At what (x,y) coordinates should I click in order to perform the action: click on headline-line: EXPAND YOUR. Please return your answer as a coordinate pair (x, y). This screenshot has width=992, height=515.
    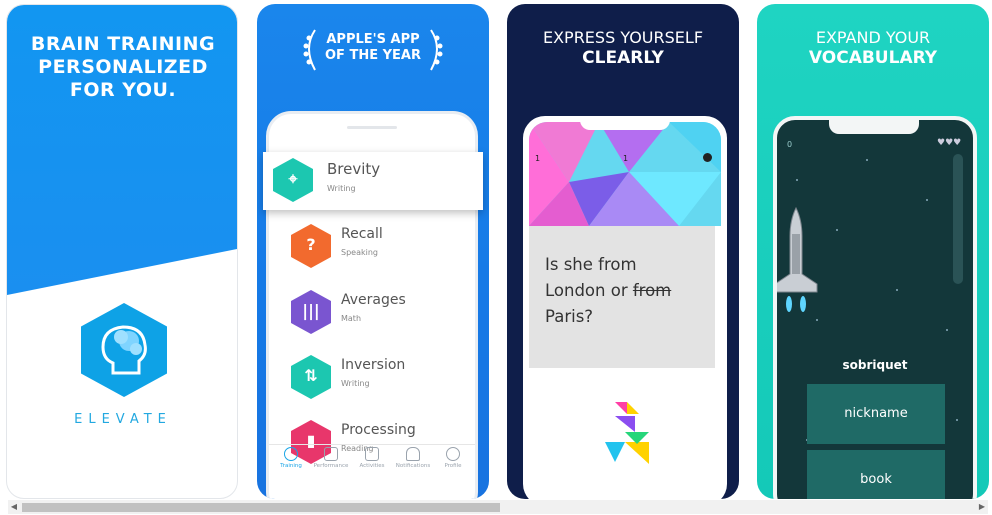
    Looking at the image, I should click on (873, 37).